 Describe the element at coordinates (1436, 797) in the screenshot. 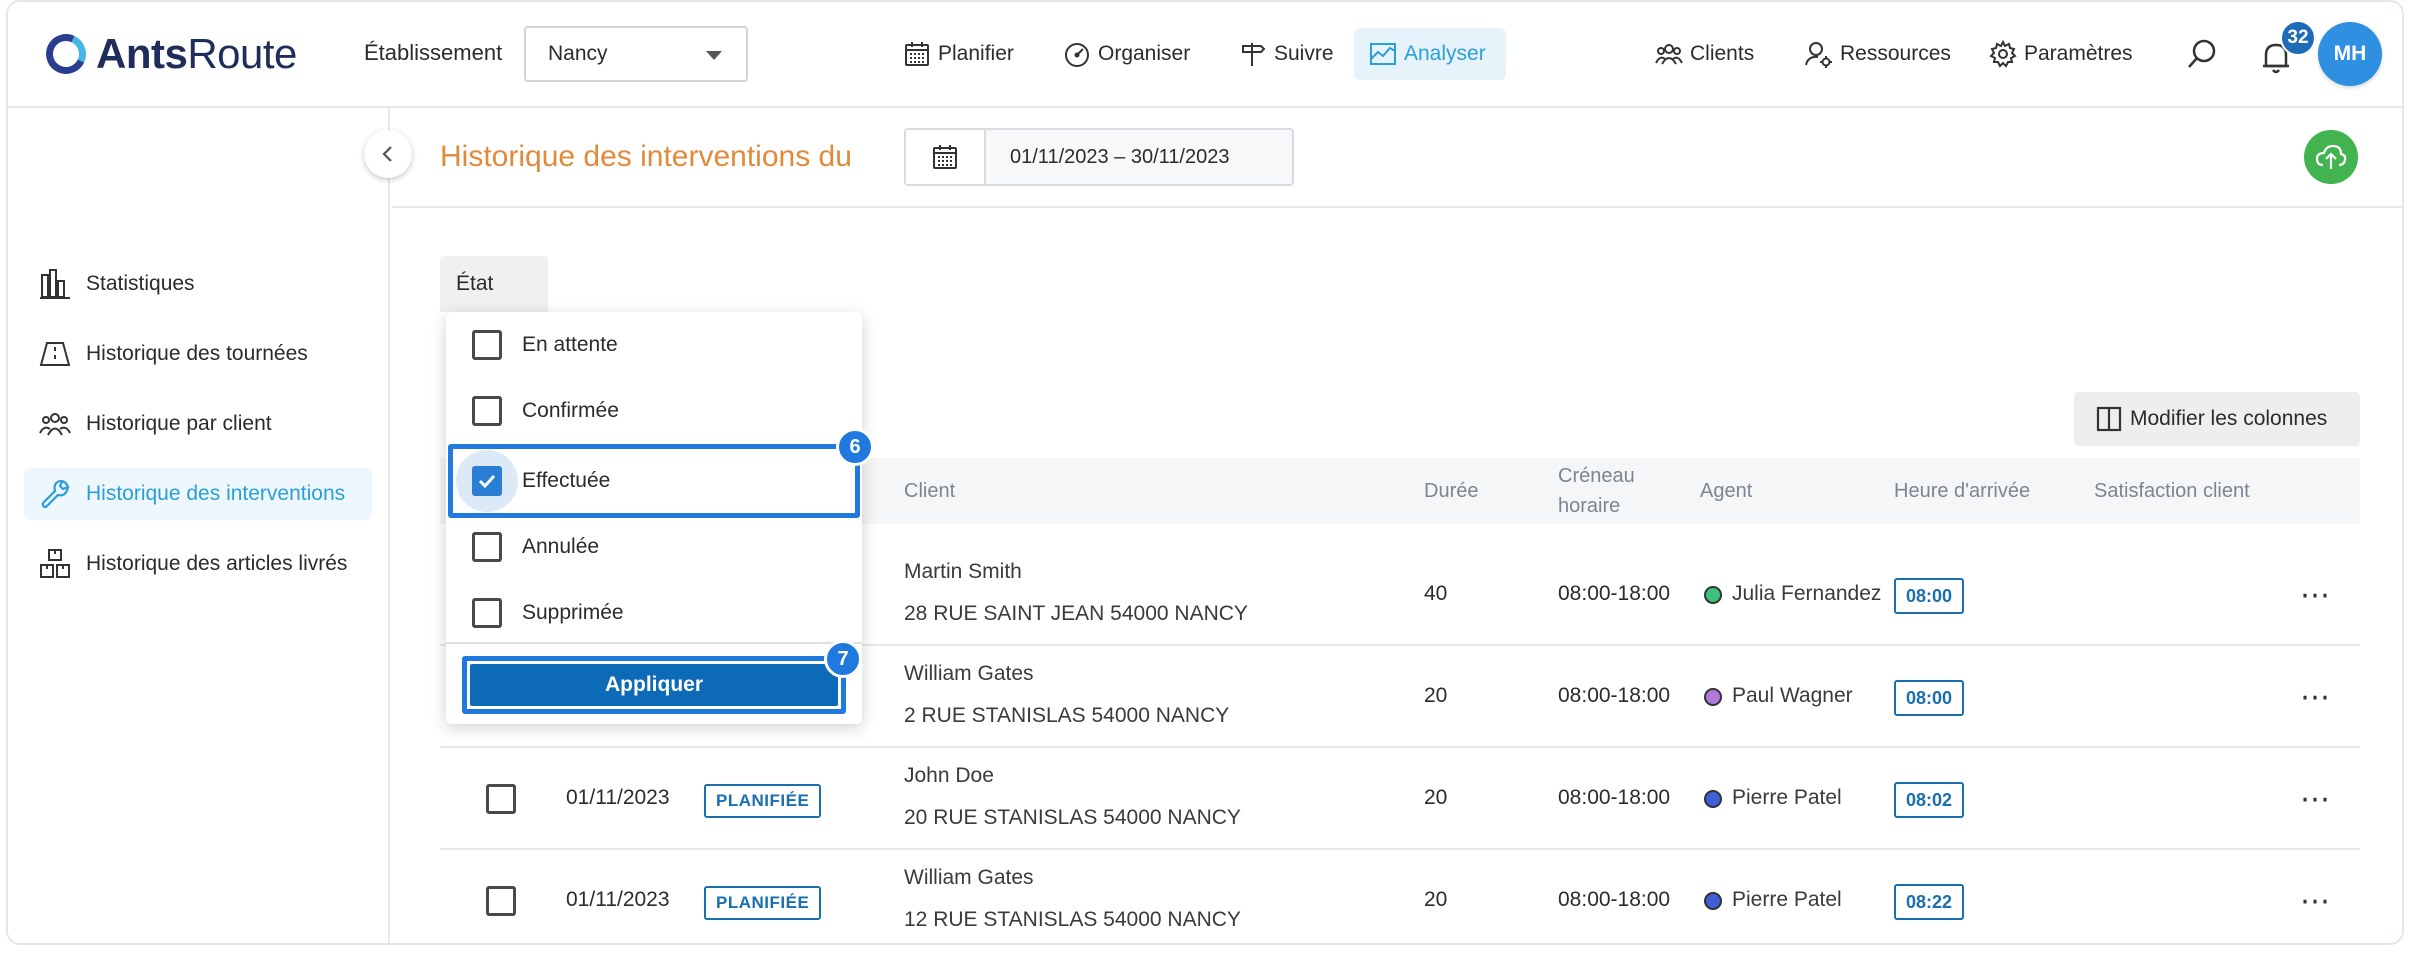

I see `row-duree: 20` at that location.